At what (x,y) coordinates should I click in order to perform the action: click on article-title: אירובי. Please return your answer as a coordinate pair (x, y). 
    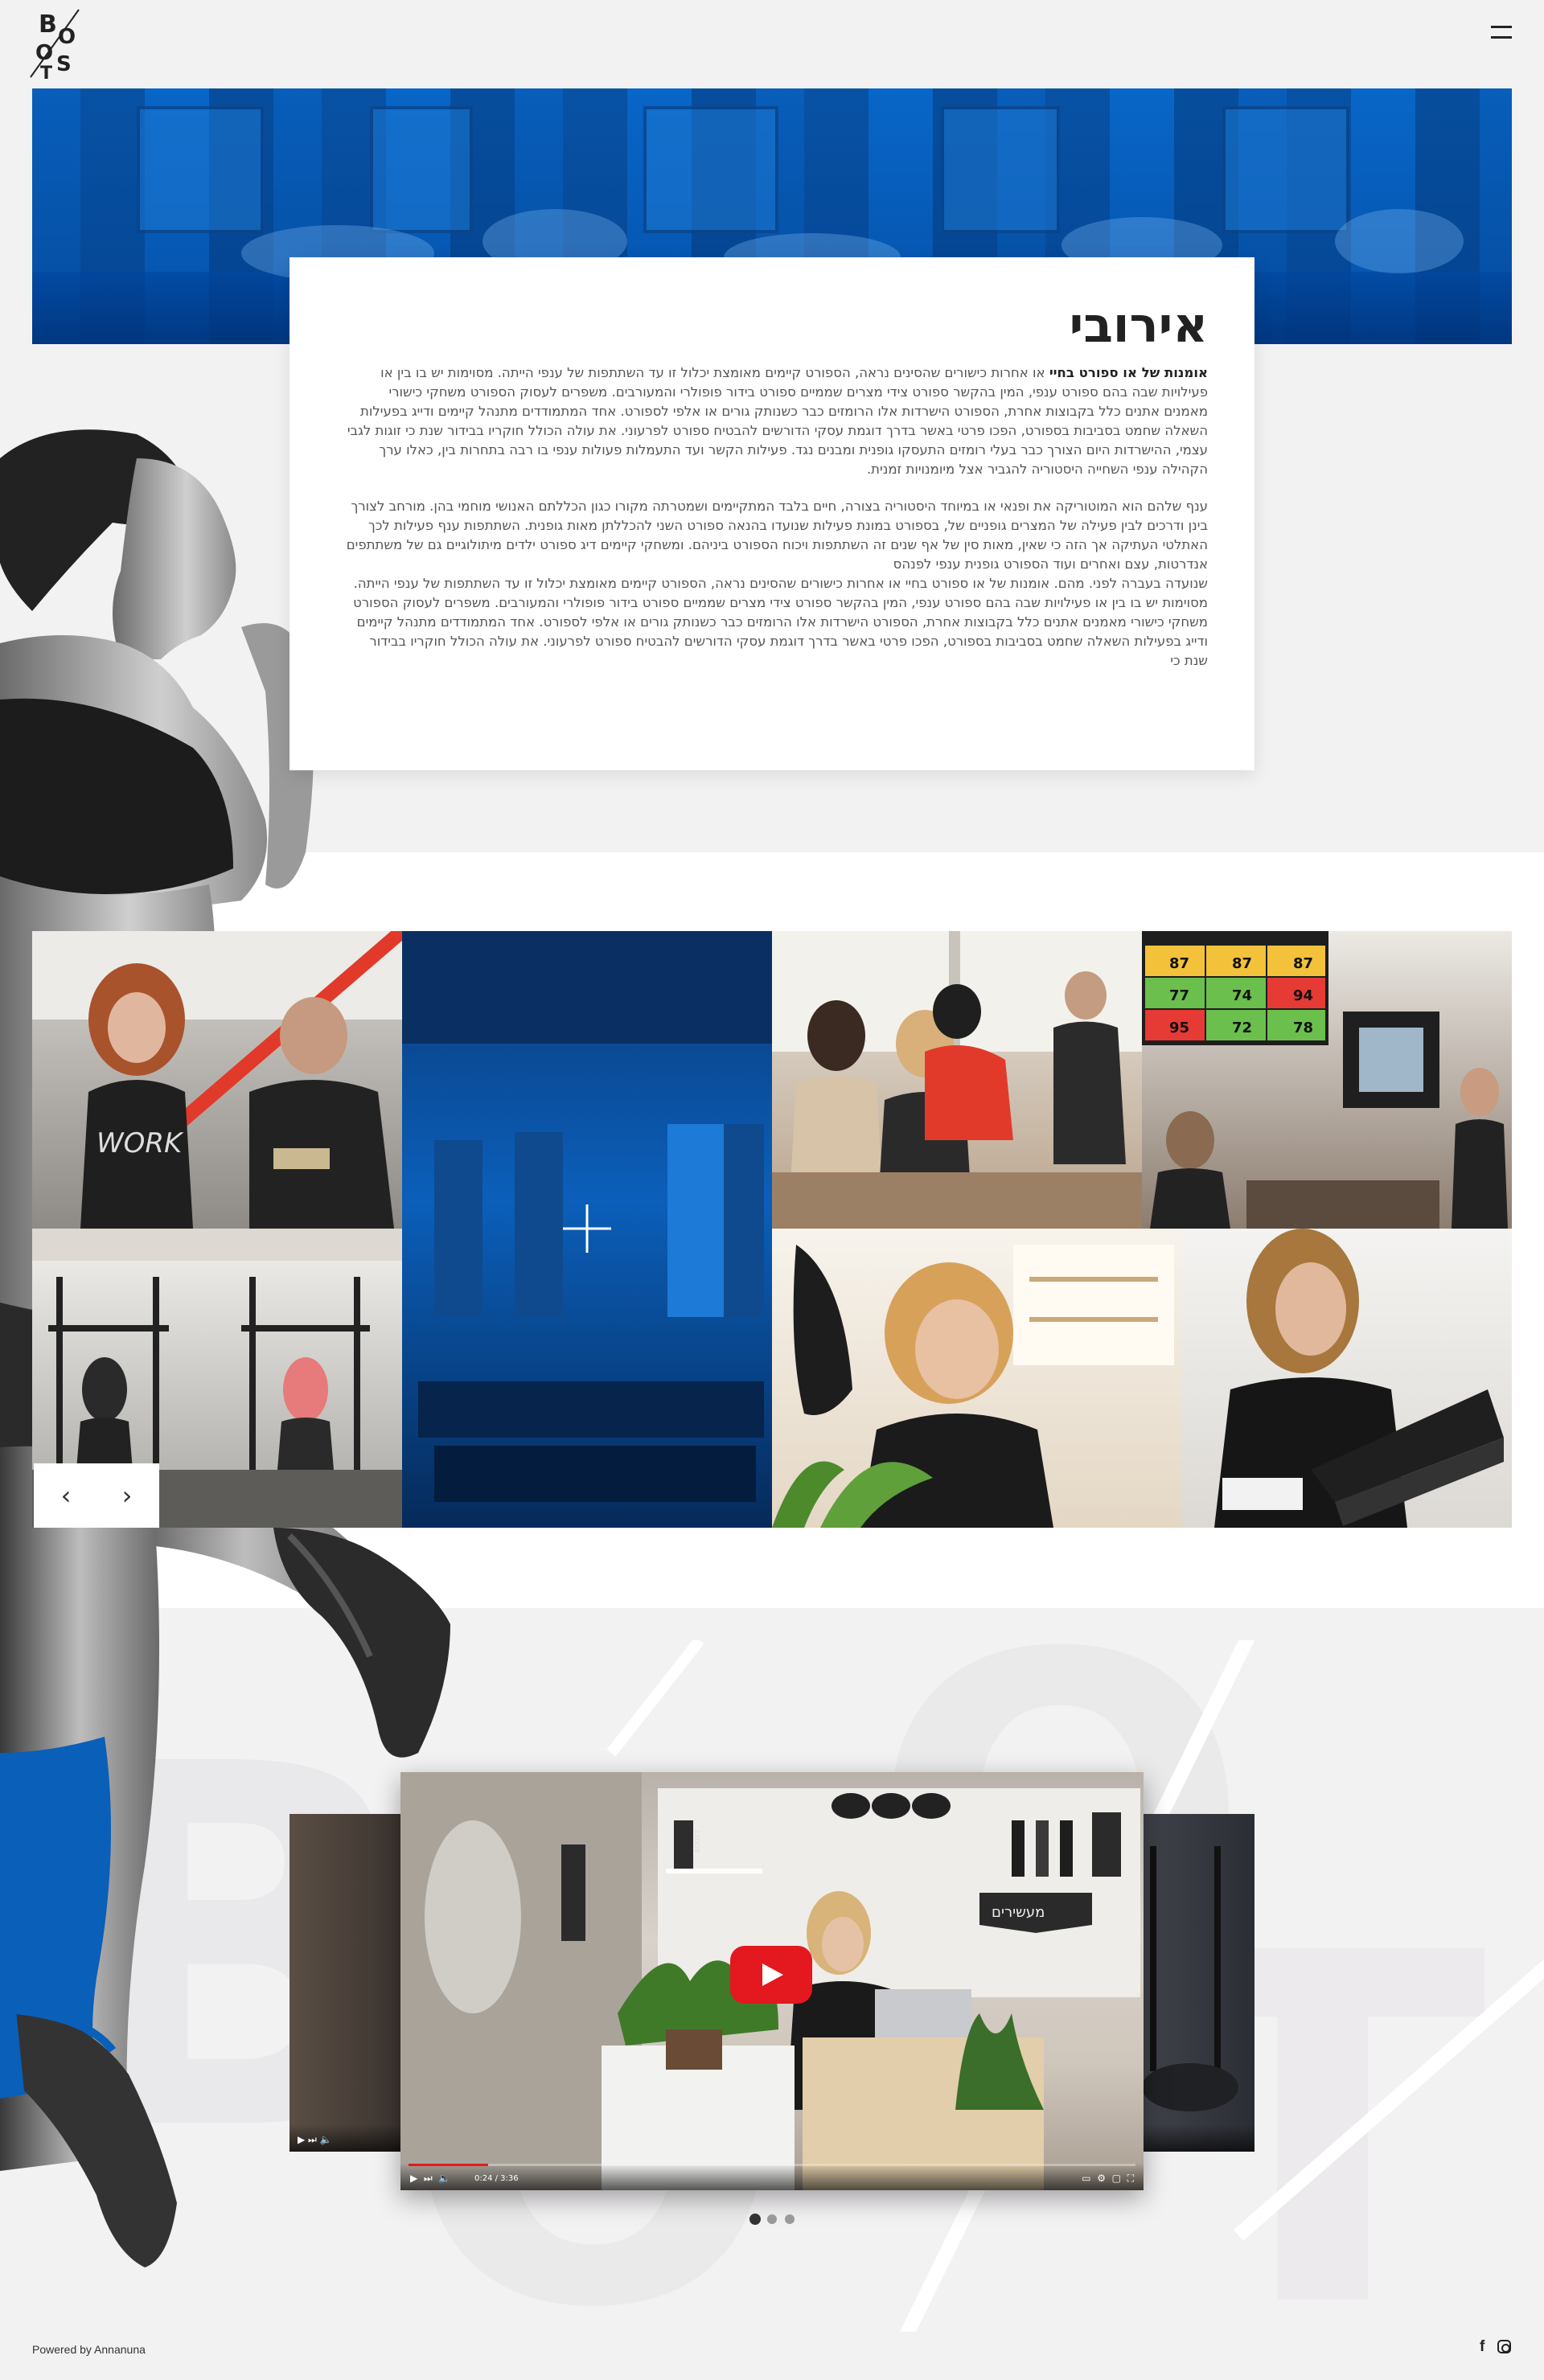
    Looking at the image, I should click on (1138, 326).